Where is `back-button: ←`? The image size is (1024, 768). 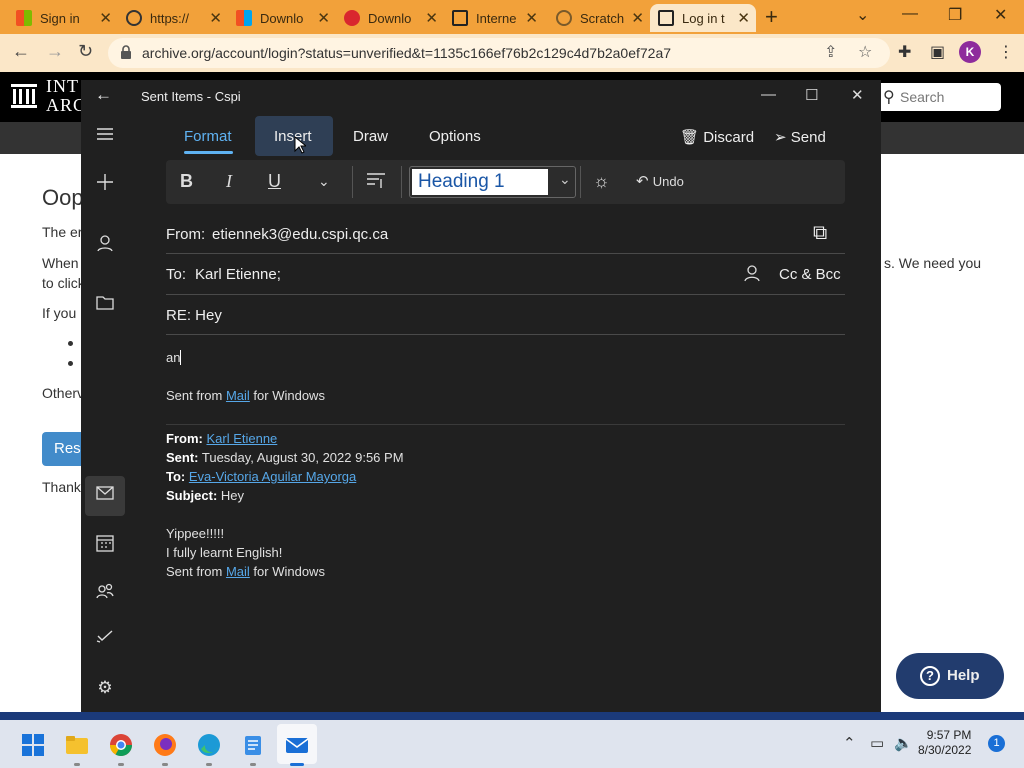
back-button: ← is located at coordinates (21, 51).